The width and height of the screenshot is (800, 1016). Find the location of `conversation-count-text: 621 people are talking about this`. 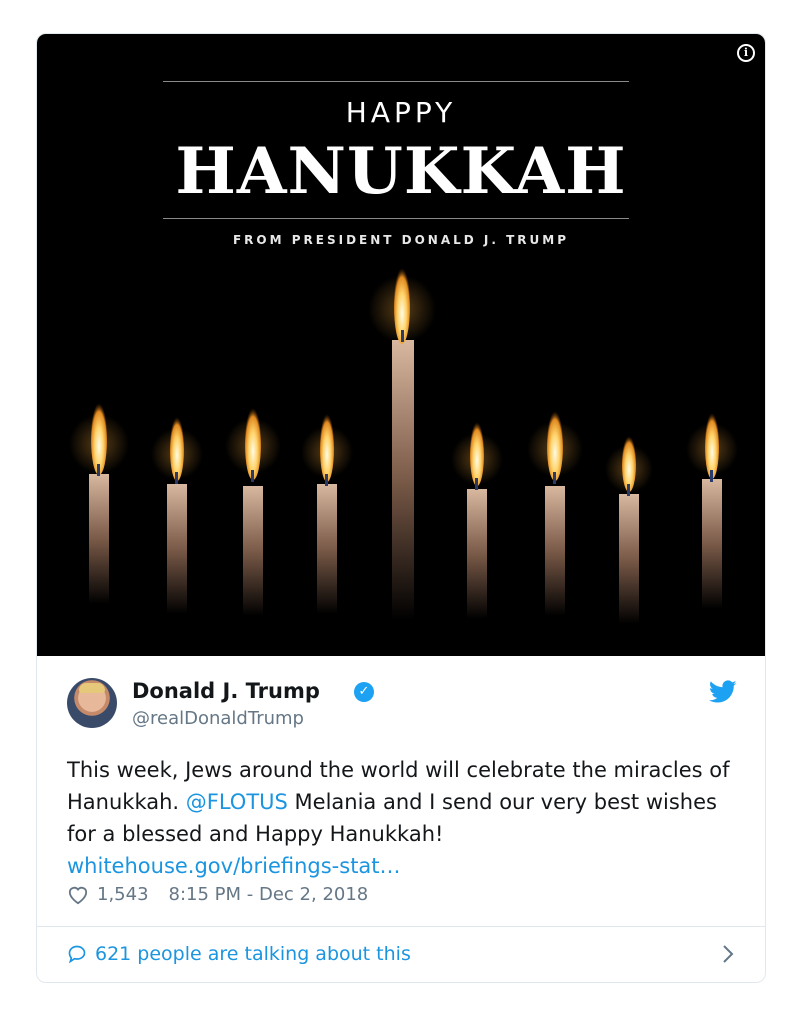

conversation-count-text: 621 people are talking about this is located at coordinates (253, 954).